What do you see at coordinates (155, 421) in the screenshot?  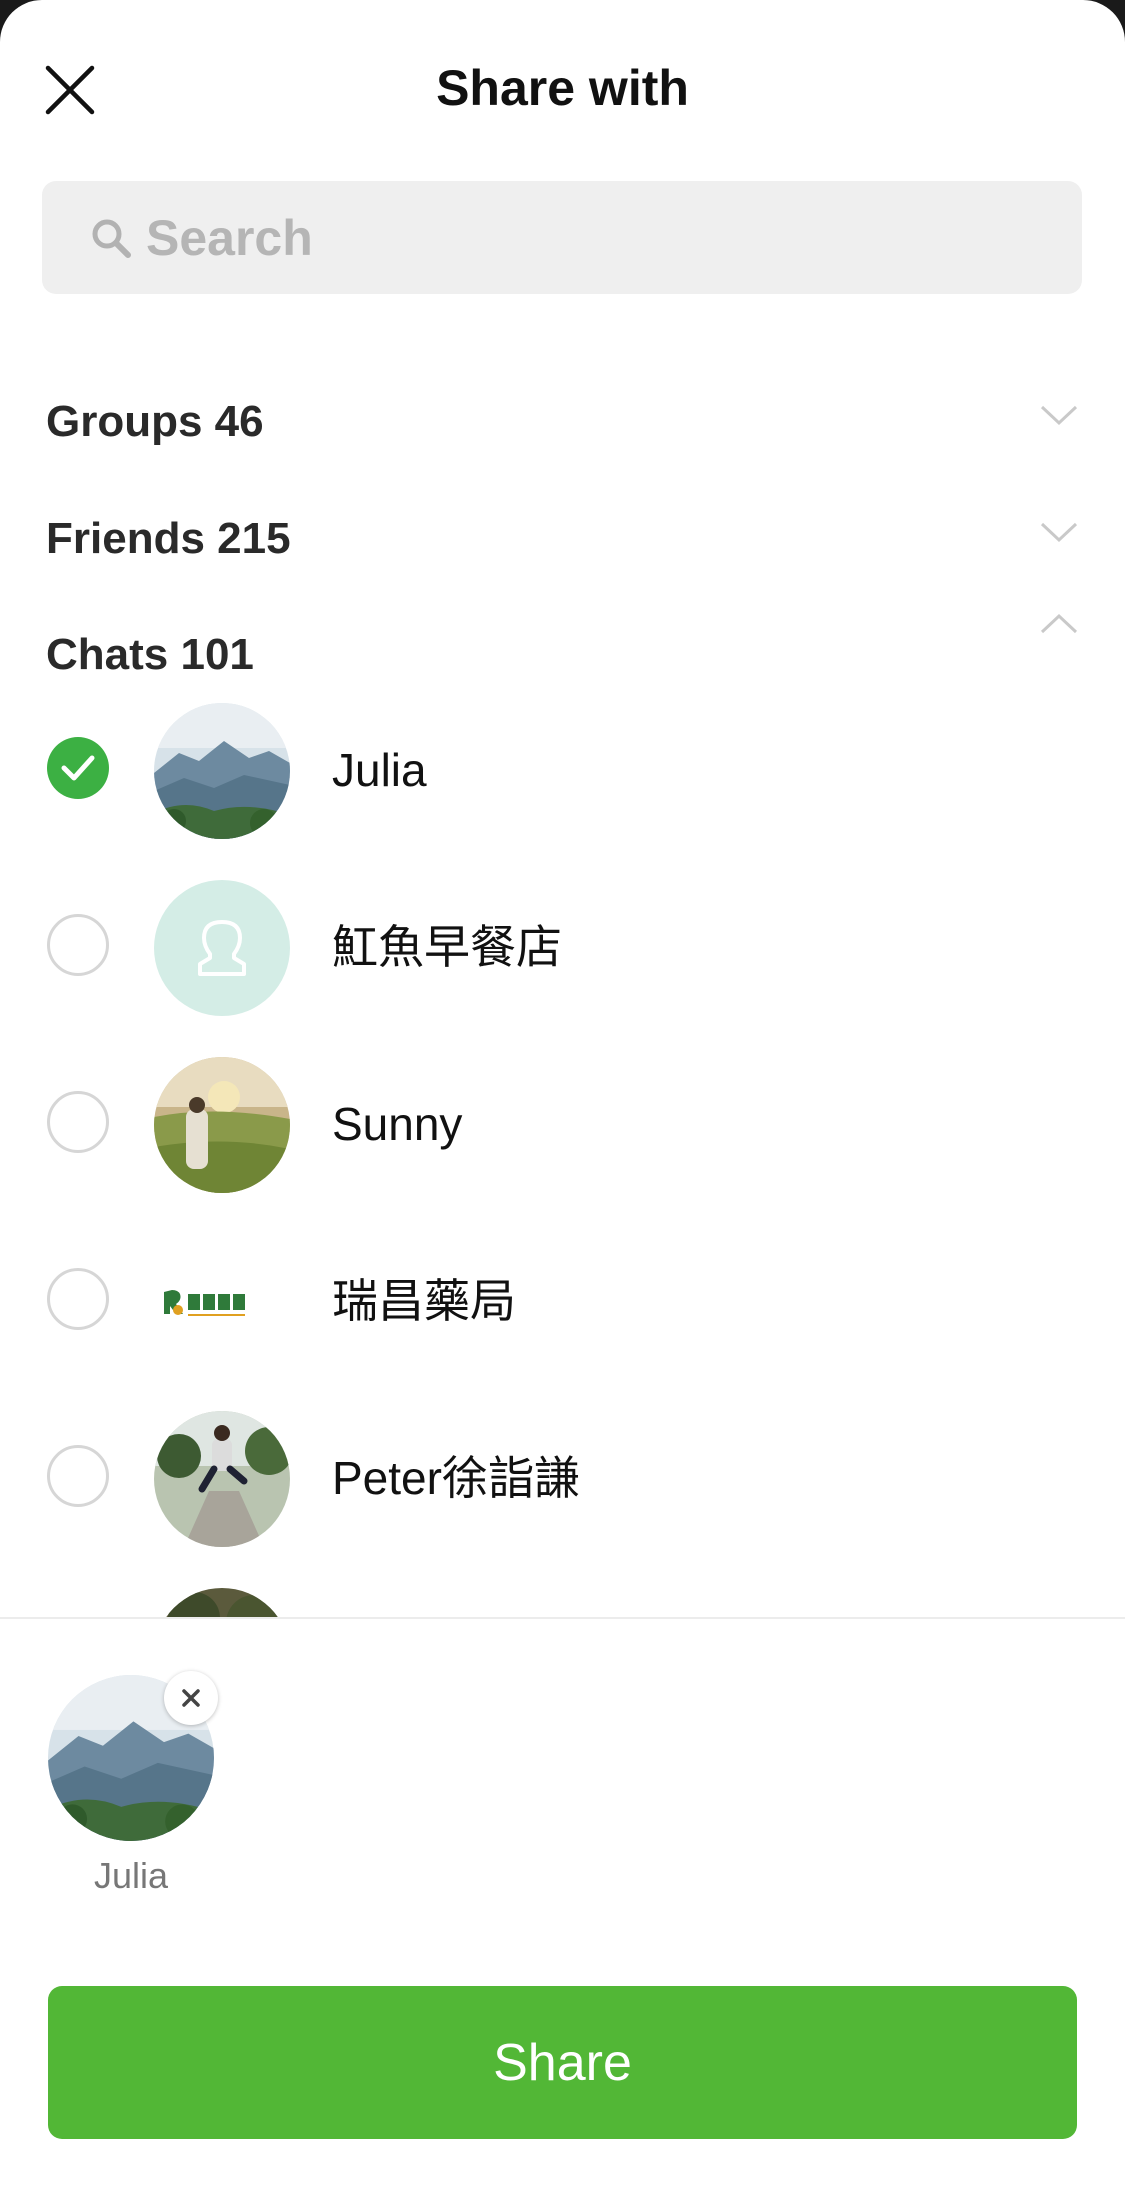 I see `section-label: Groups 46` at bounding box center [155, 421].